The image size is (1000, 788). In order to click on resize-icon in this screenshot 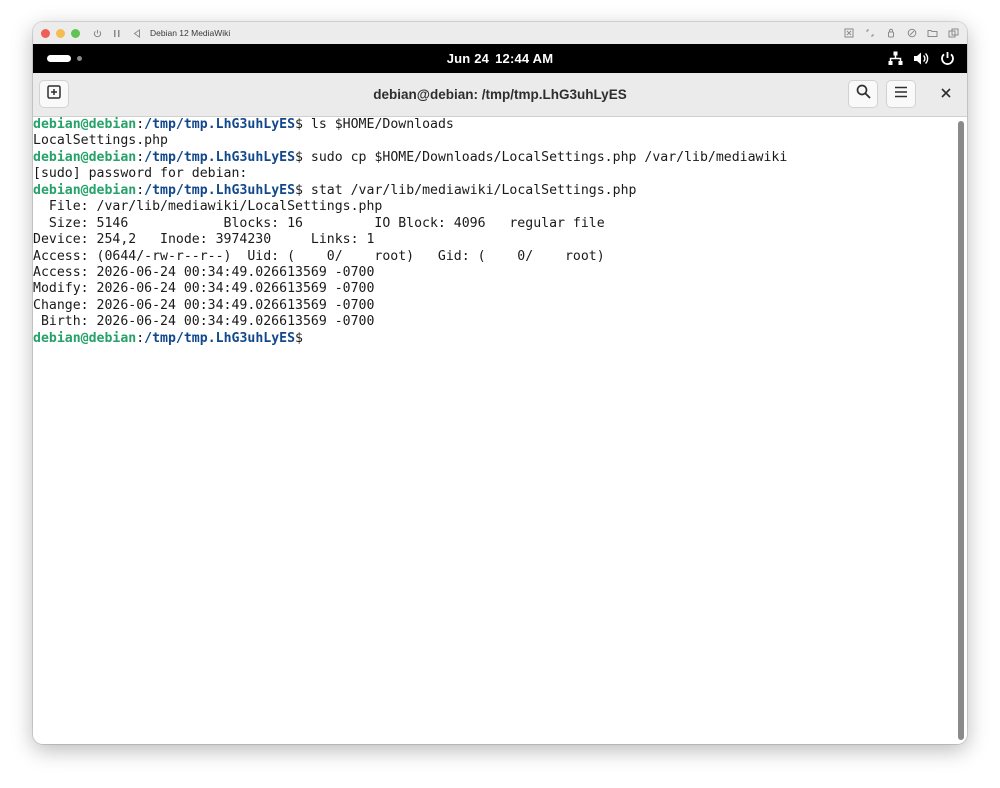, I will do `click(869, 33)`.